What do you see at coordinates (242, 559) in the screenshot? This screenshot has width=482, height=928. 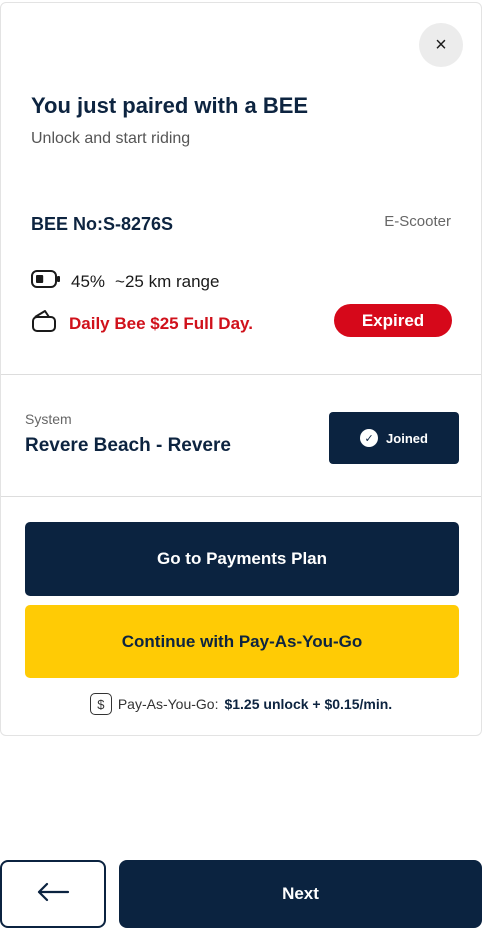 I see `payments-plan-button: Go to Payments Plan` at bounding box center [242, 559].